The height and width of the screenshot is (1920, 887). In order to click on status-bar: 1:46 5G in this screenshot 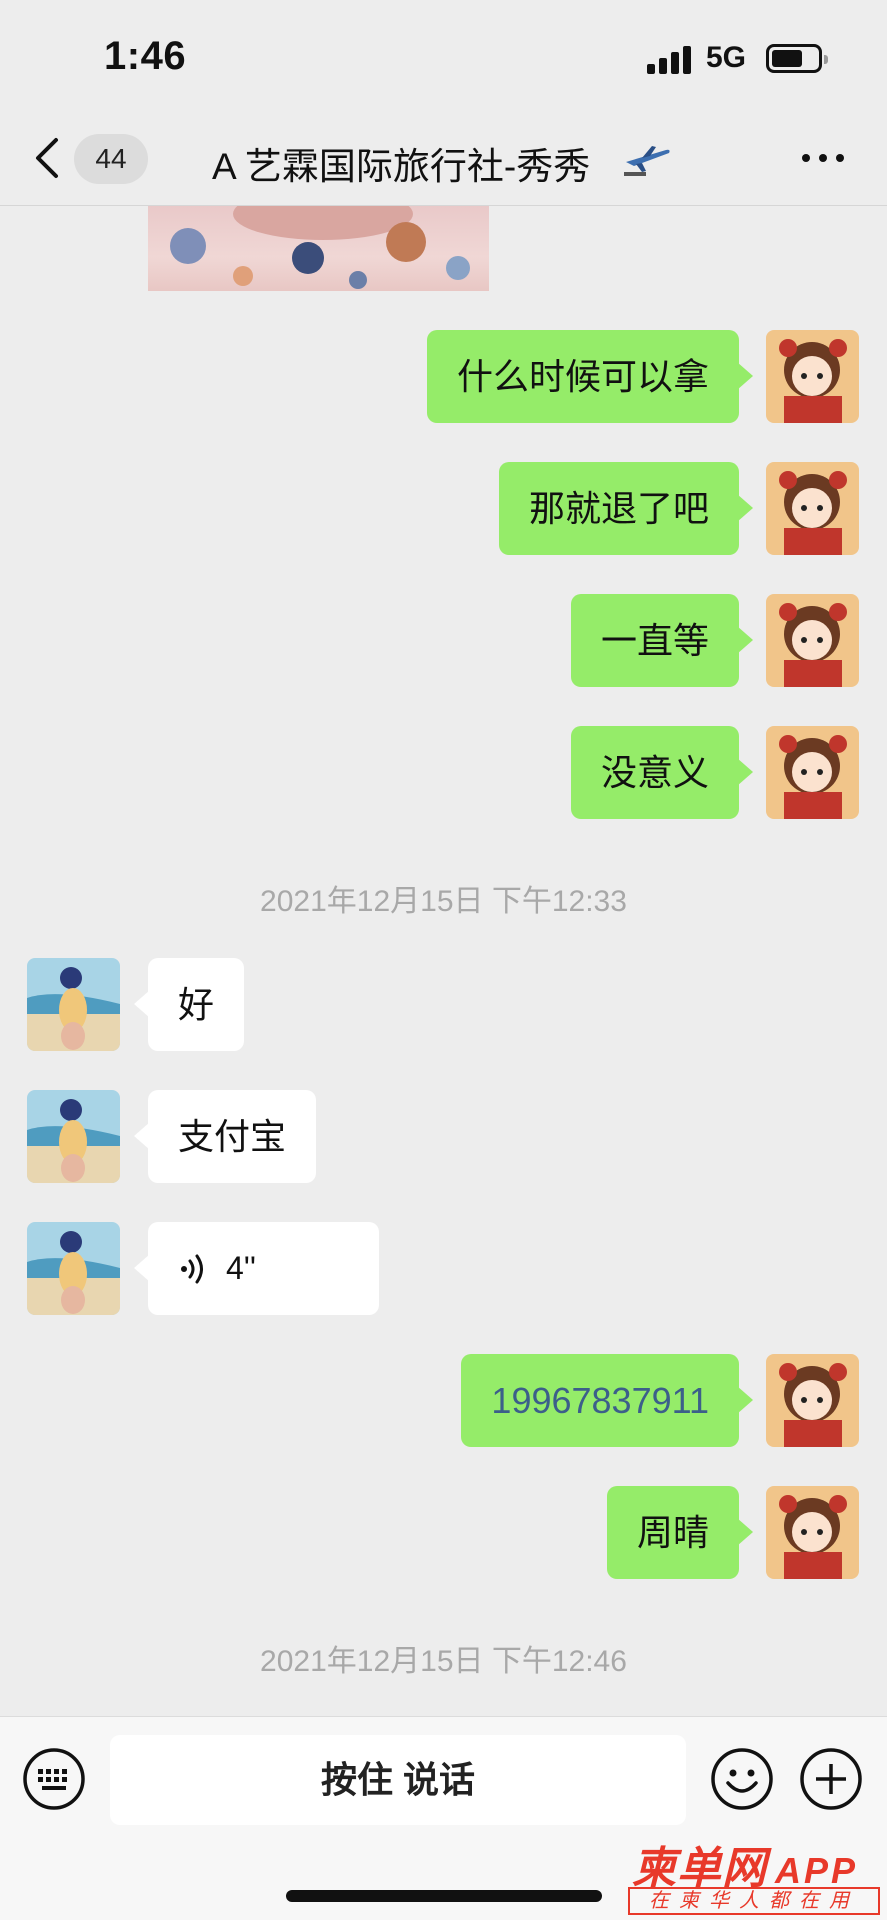, I will do `click(443, 55)`.